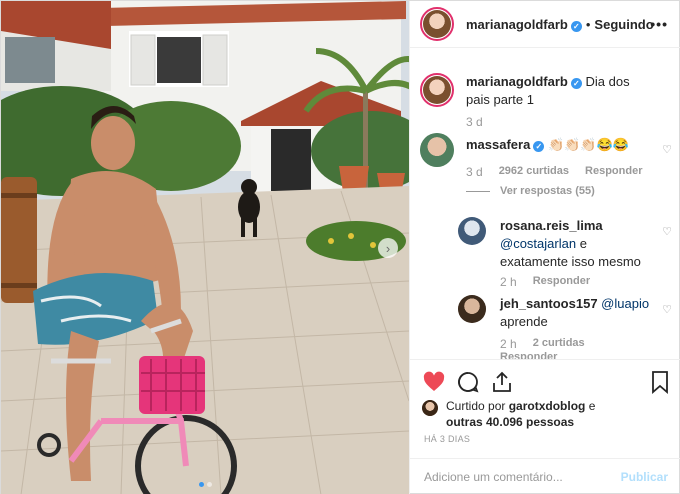  I want to click on more-options-icon: •••, so click(659, 24).